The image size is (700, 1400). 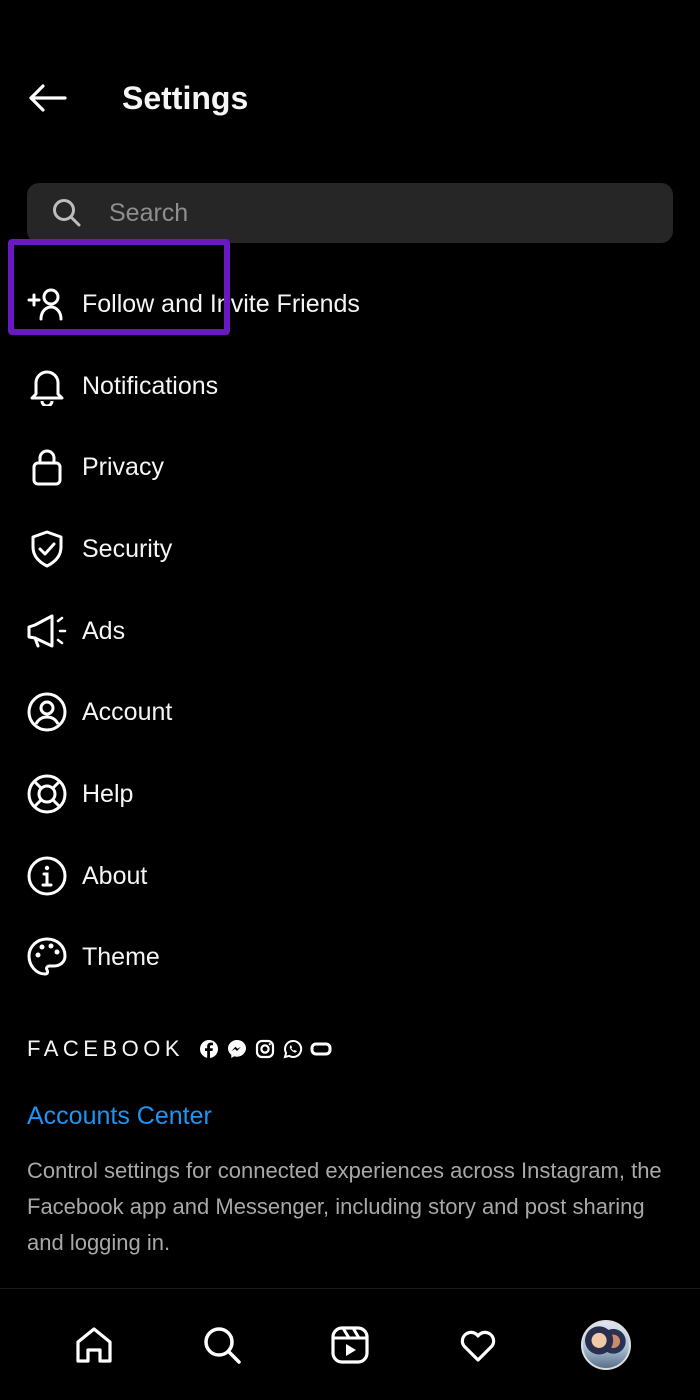 I want to click on bottom-navigation, so click(x=350, y=1344).